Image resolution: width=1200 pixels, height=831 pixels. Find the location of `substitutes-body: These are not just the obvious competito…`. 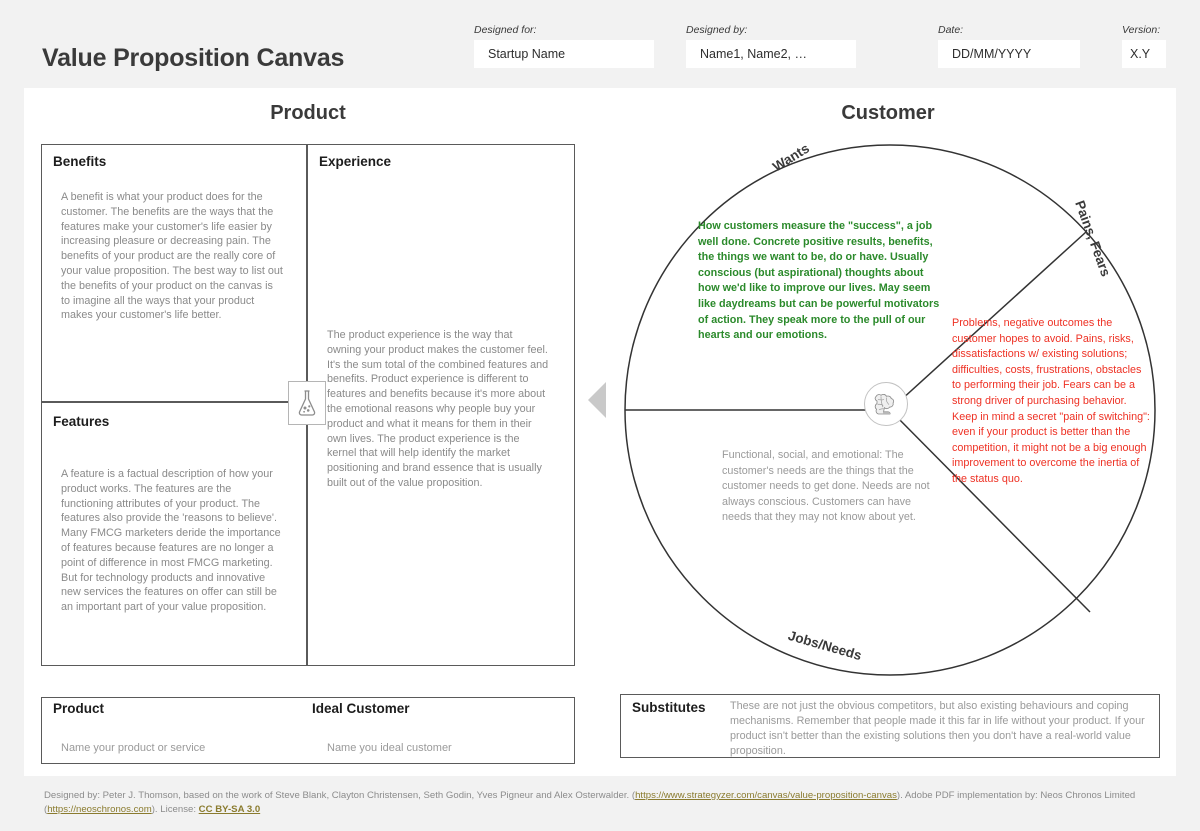

substitutes-body: These are not just the obvious competito… is located at coordinates (937, 728).